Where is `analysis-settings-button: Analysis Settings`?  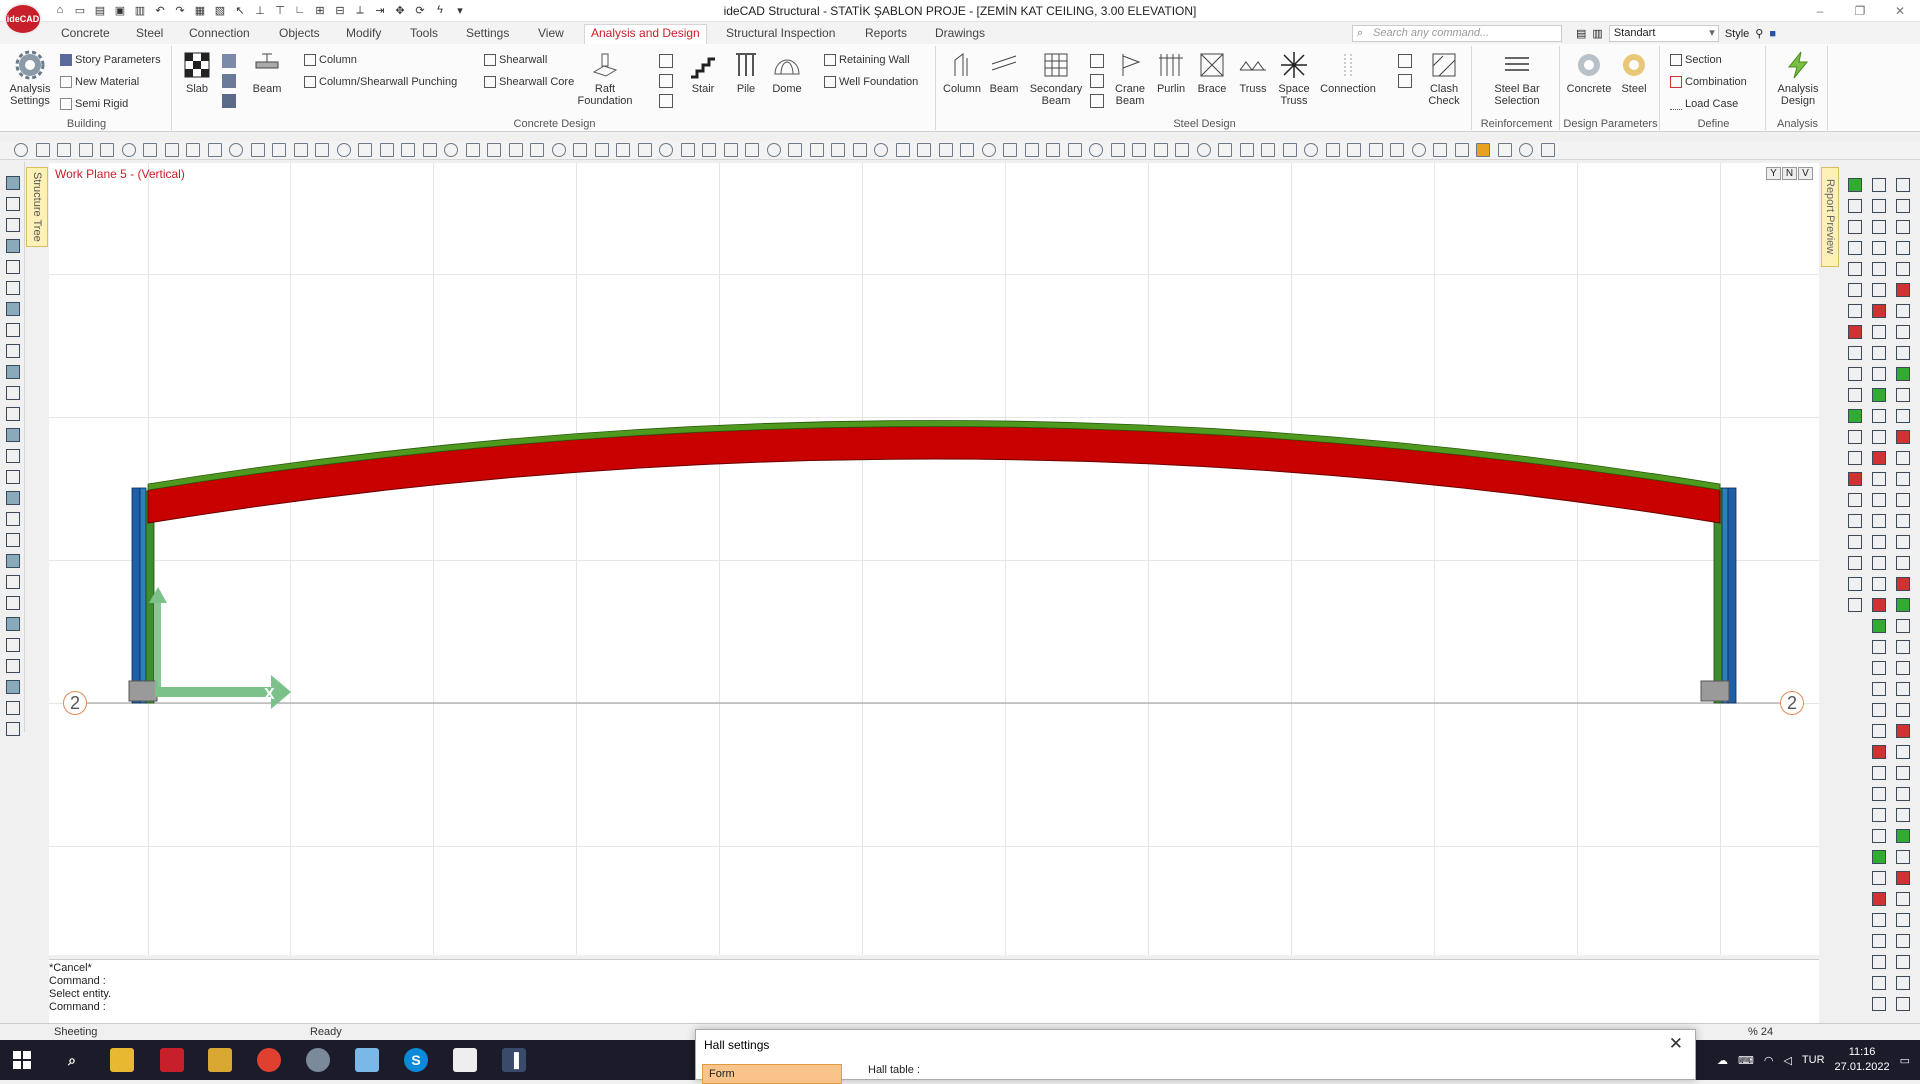 analysis-settings-button: Analysis Settings is located at coordinates (30, 78).